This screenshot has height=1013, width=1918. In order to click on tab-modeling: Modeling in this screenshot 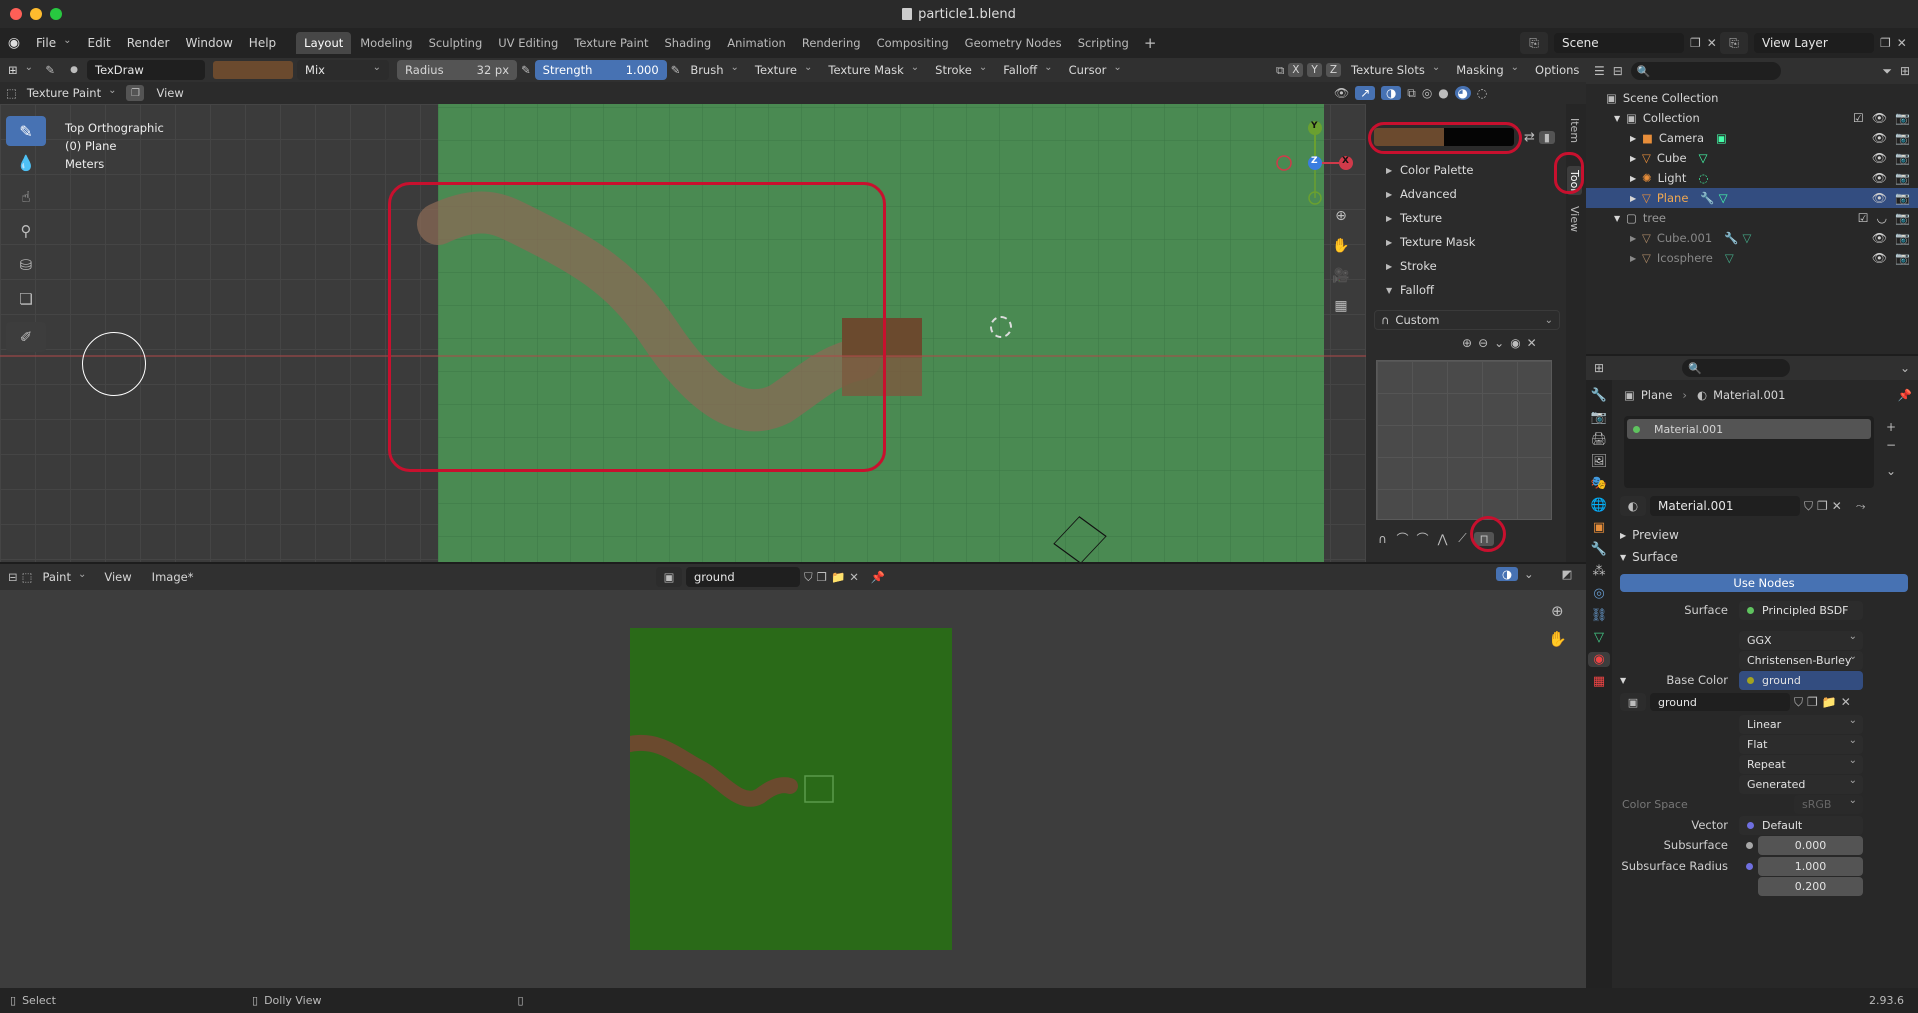, I will do `click(386, 43)`.